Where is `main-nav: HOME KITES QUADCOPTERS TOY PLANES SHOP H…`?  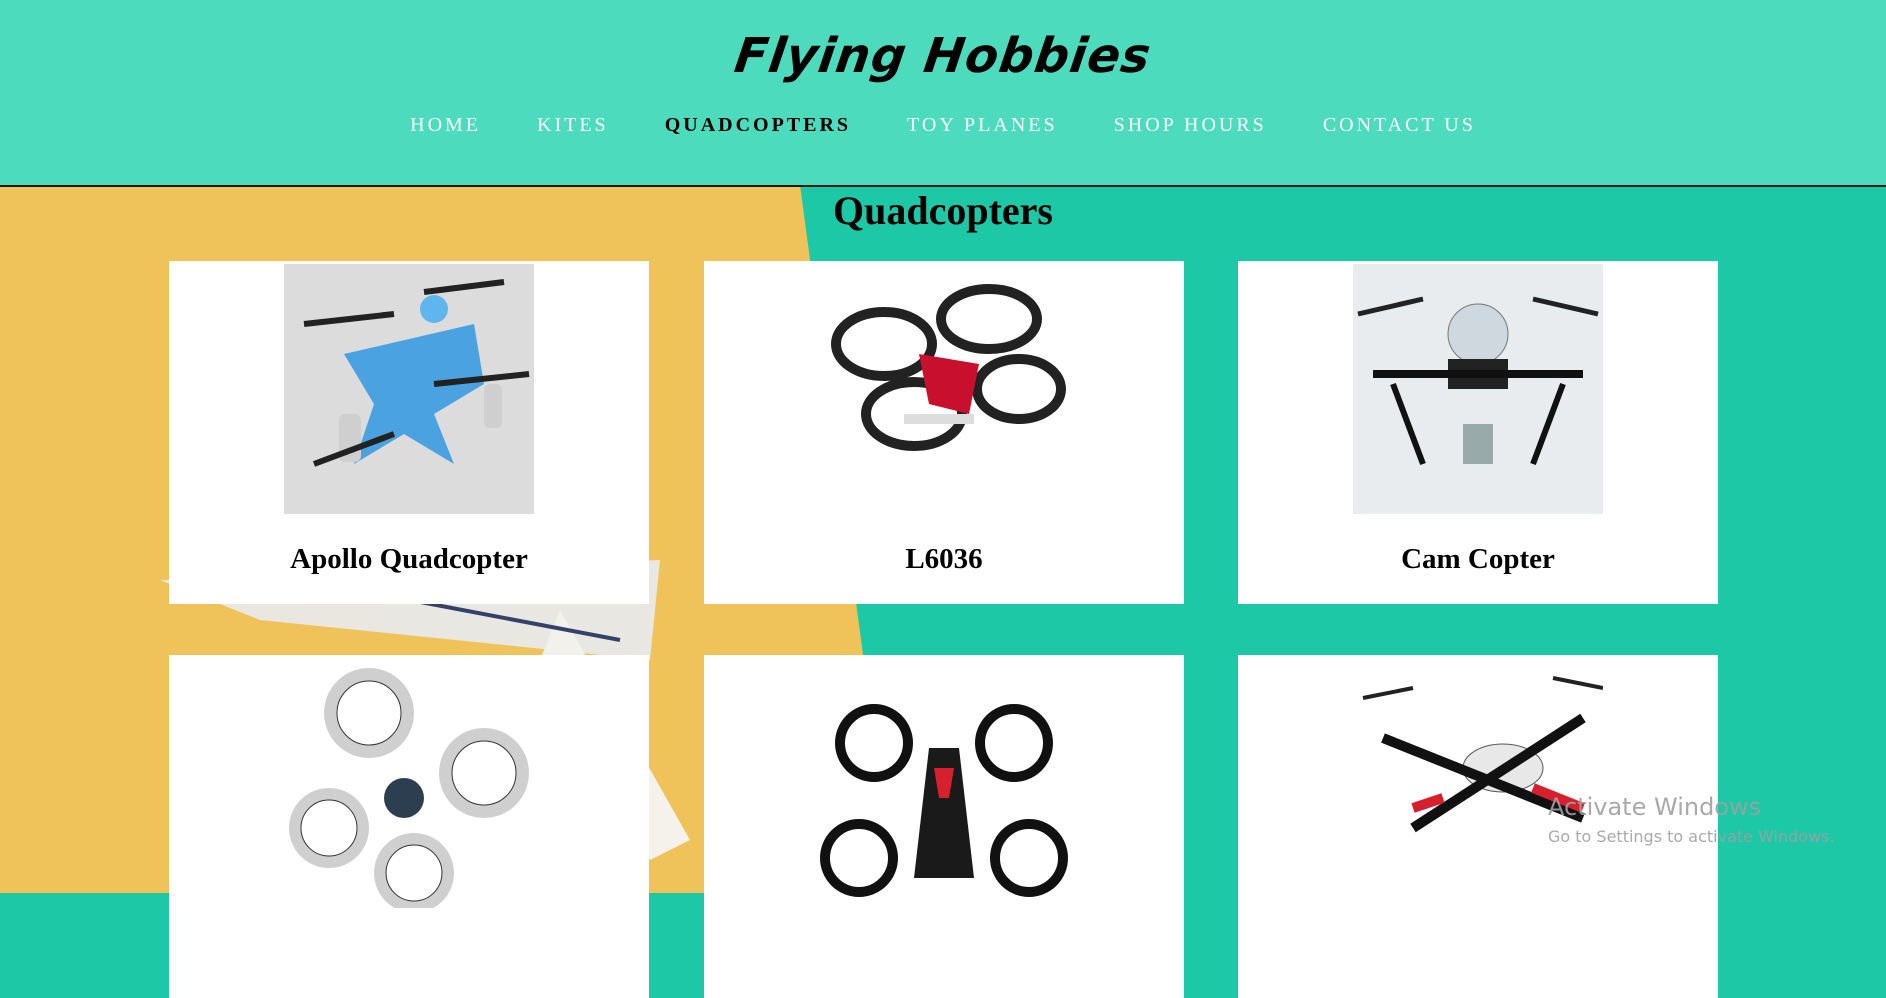 main-nav: HOME KITES QUADCOPTERS TOY PLANES SHOP H… is located at coordinates (943, 125).